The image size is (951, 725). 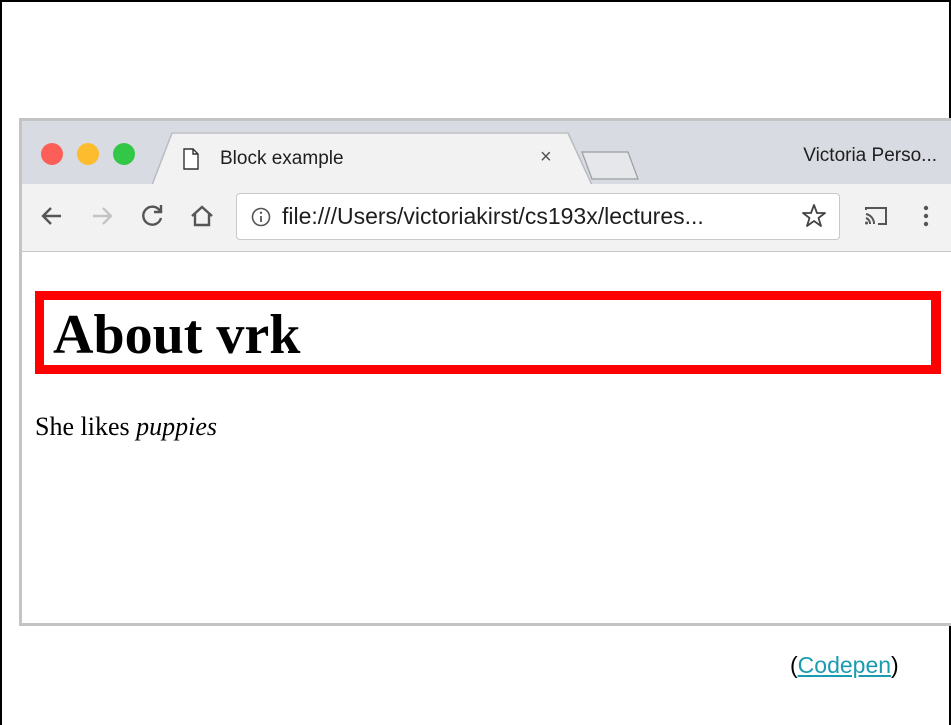 What do you see at coordinates (102, 216) in the screenshot?
I see `forward-arrow-icon` at bounding box center [102, 216].